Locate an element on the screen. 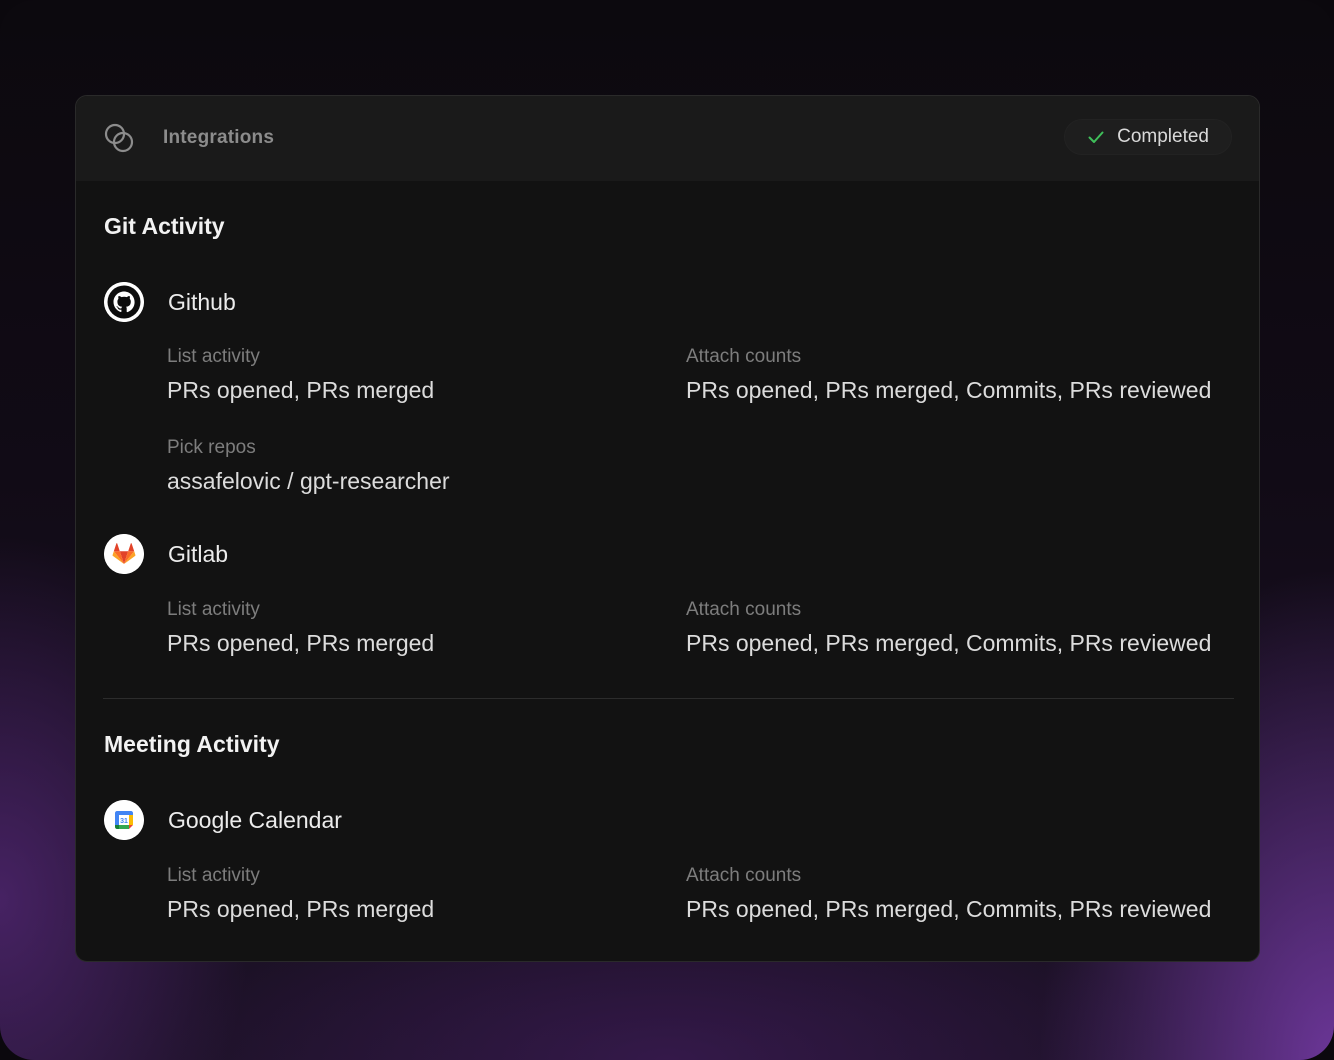  github-pick-repos: Pick repos assafelovic / gpt-researcher is located at coordinates (308, 466).